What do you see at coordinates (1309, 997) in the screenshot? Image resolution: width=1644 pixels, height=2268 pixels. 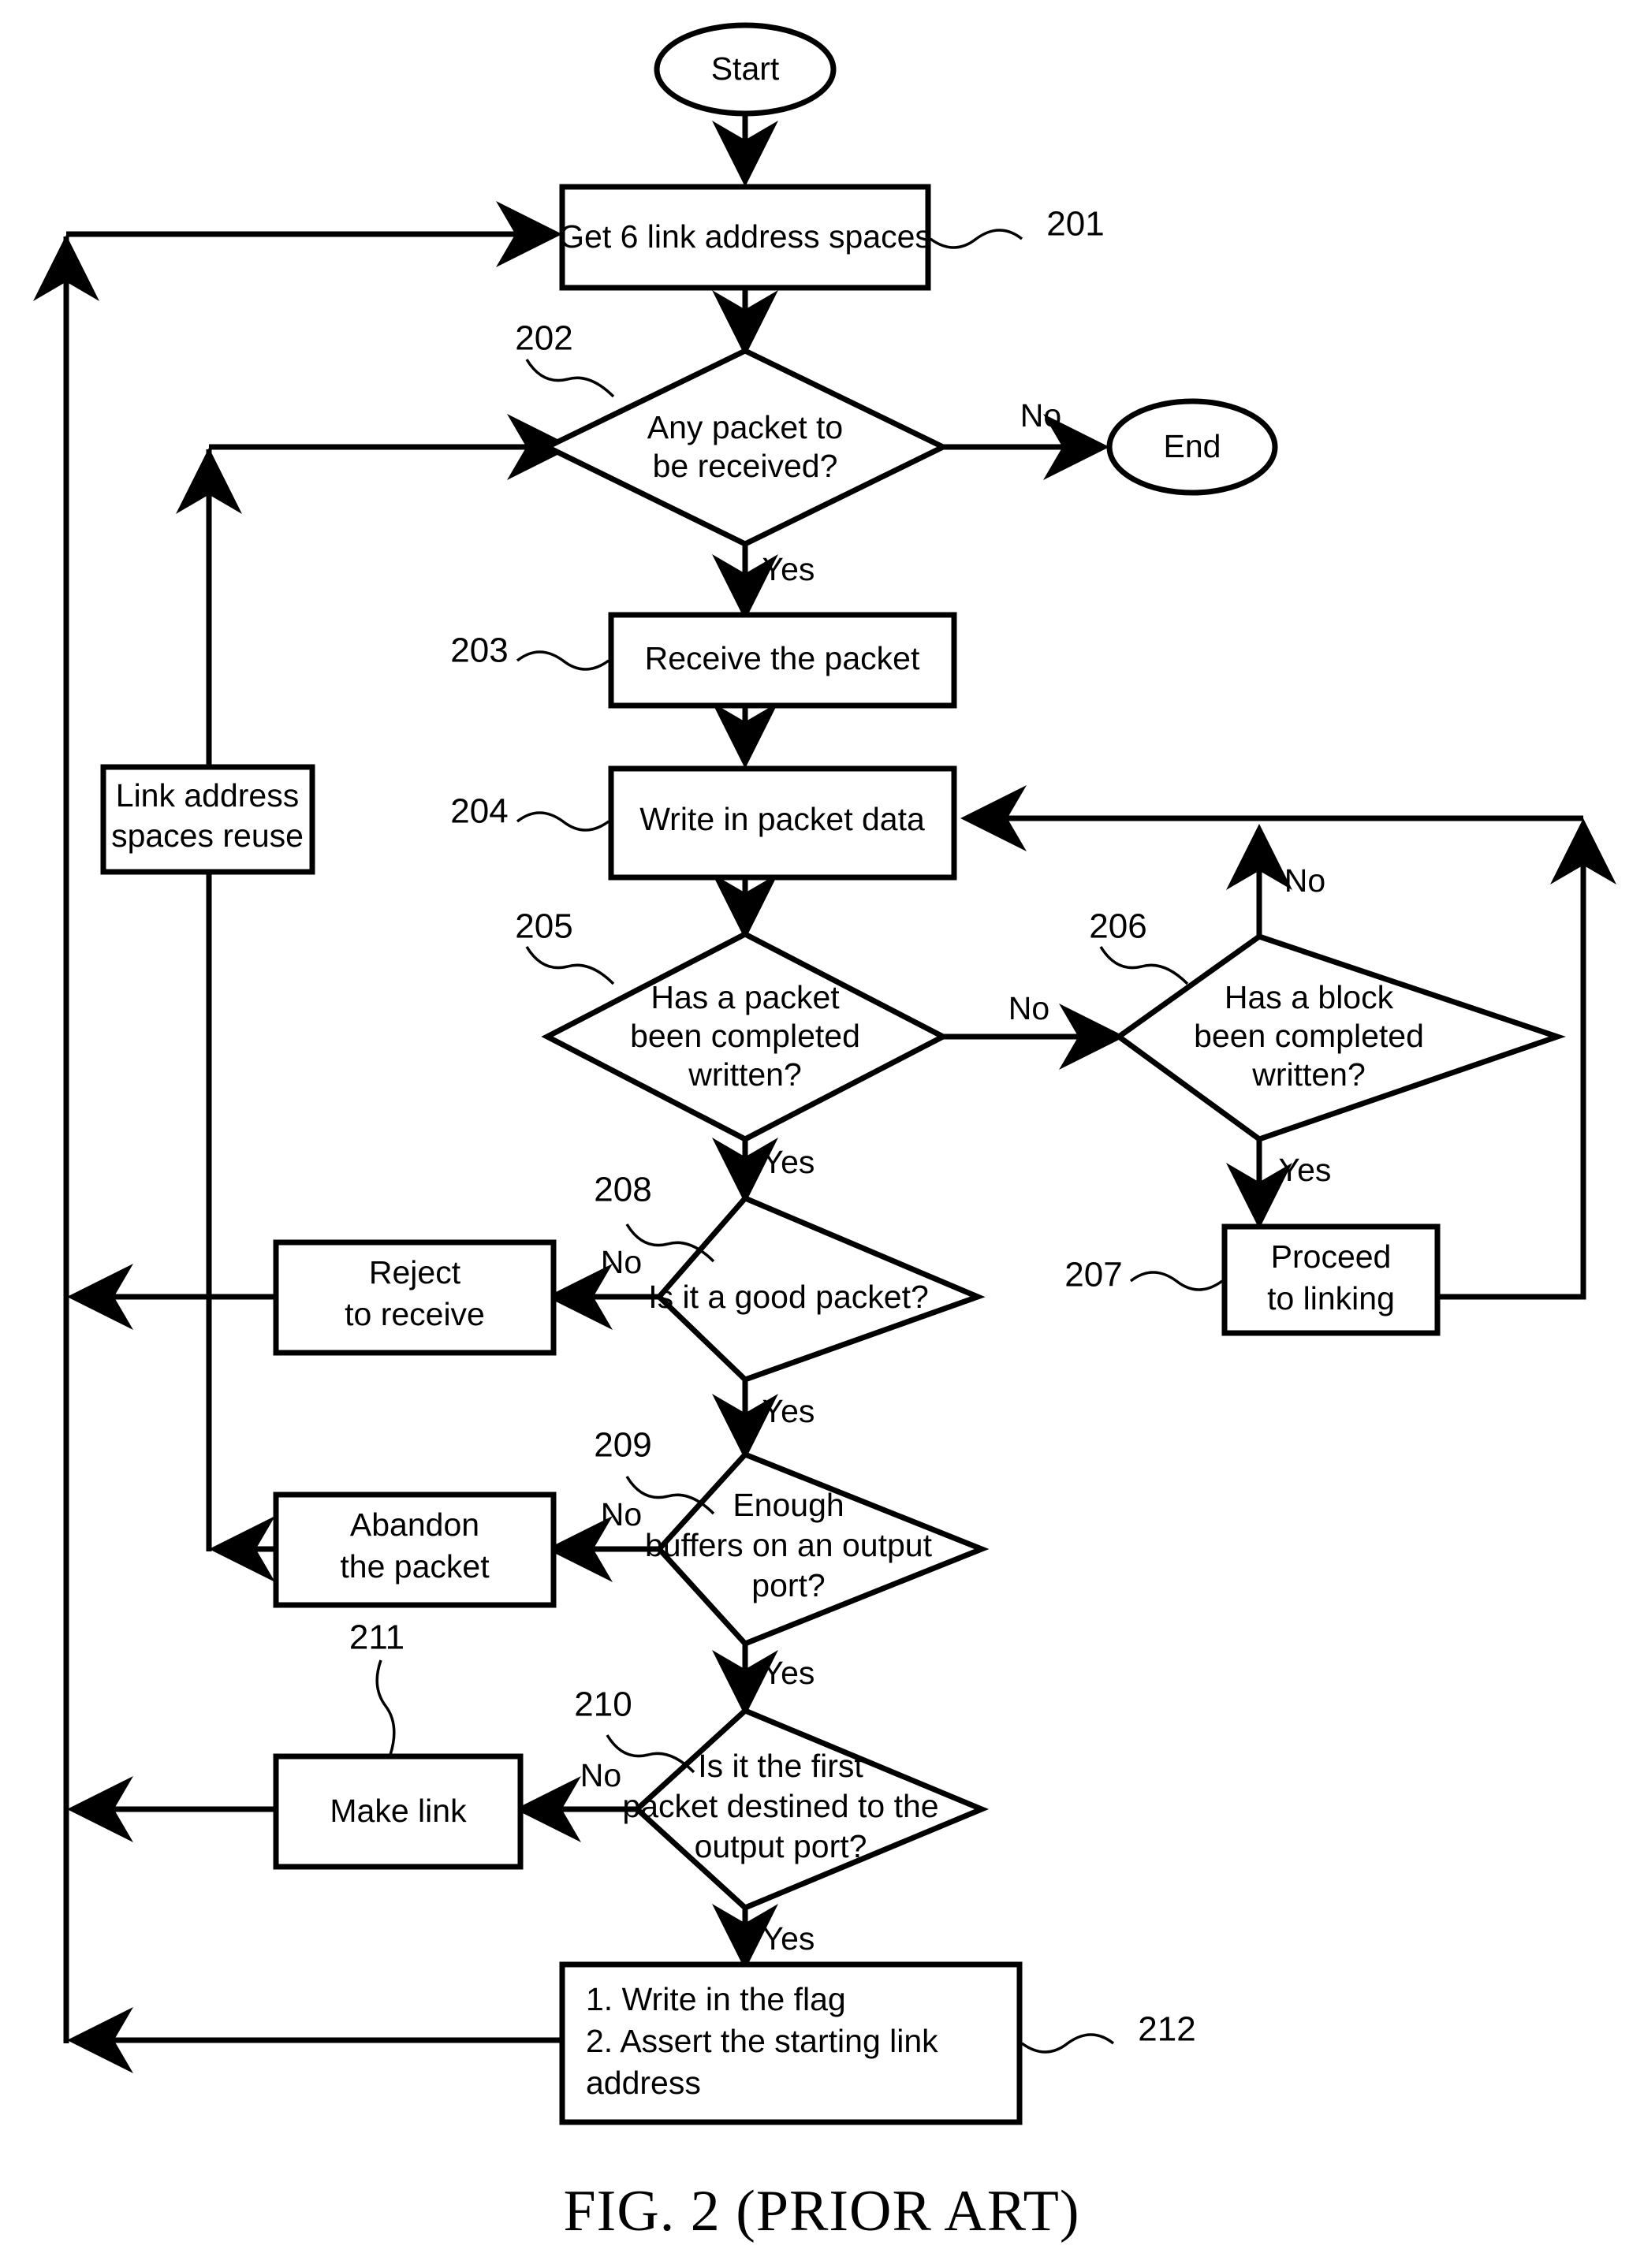 I see `diamond-206-line1: Has a block` at bounding box center [1309, 997].